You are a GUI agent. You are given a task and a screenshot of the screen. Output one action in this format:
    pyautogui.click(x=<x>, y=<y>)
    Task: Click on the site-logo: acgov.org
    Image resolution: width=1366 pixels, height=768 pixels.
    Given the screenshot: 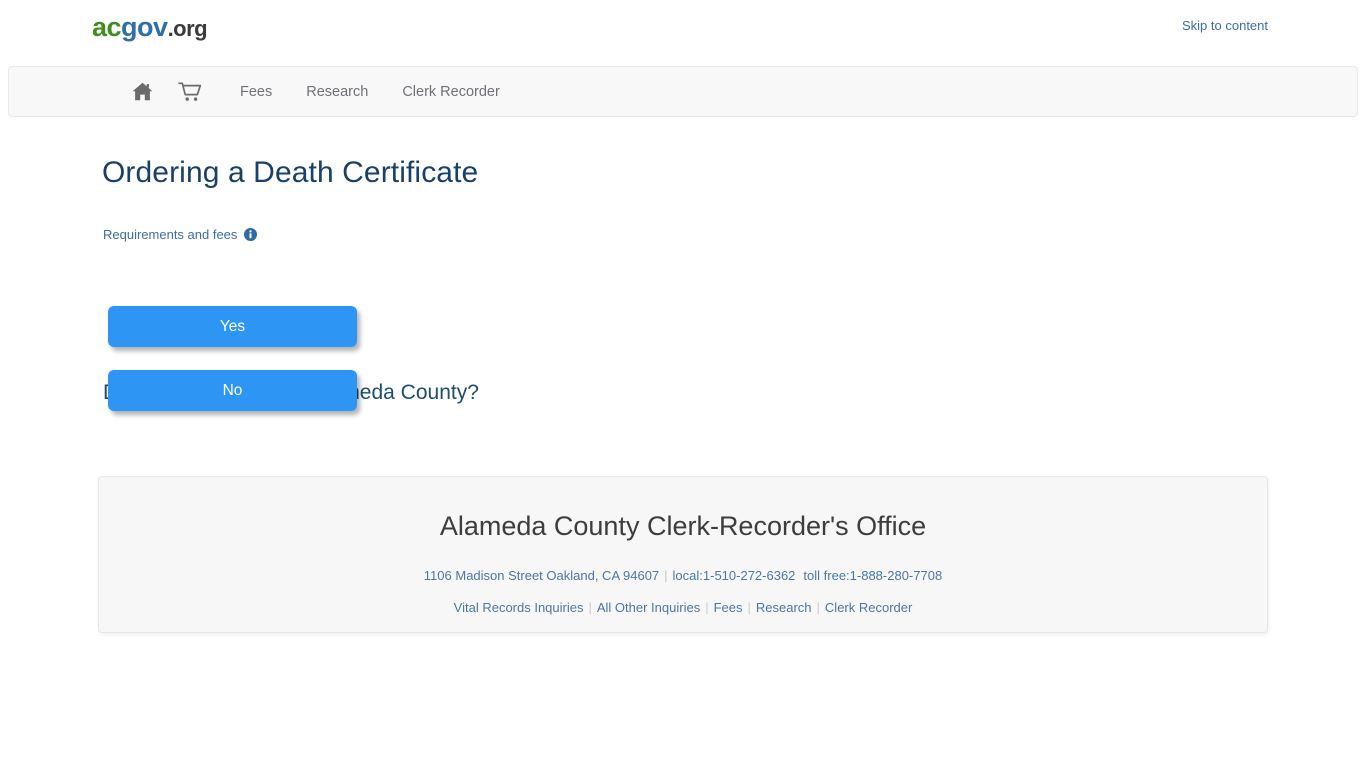 What is the action you would take?
    pyautogui.click(x=150, y=27)
    